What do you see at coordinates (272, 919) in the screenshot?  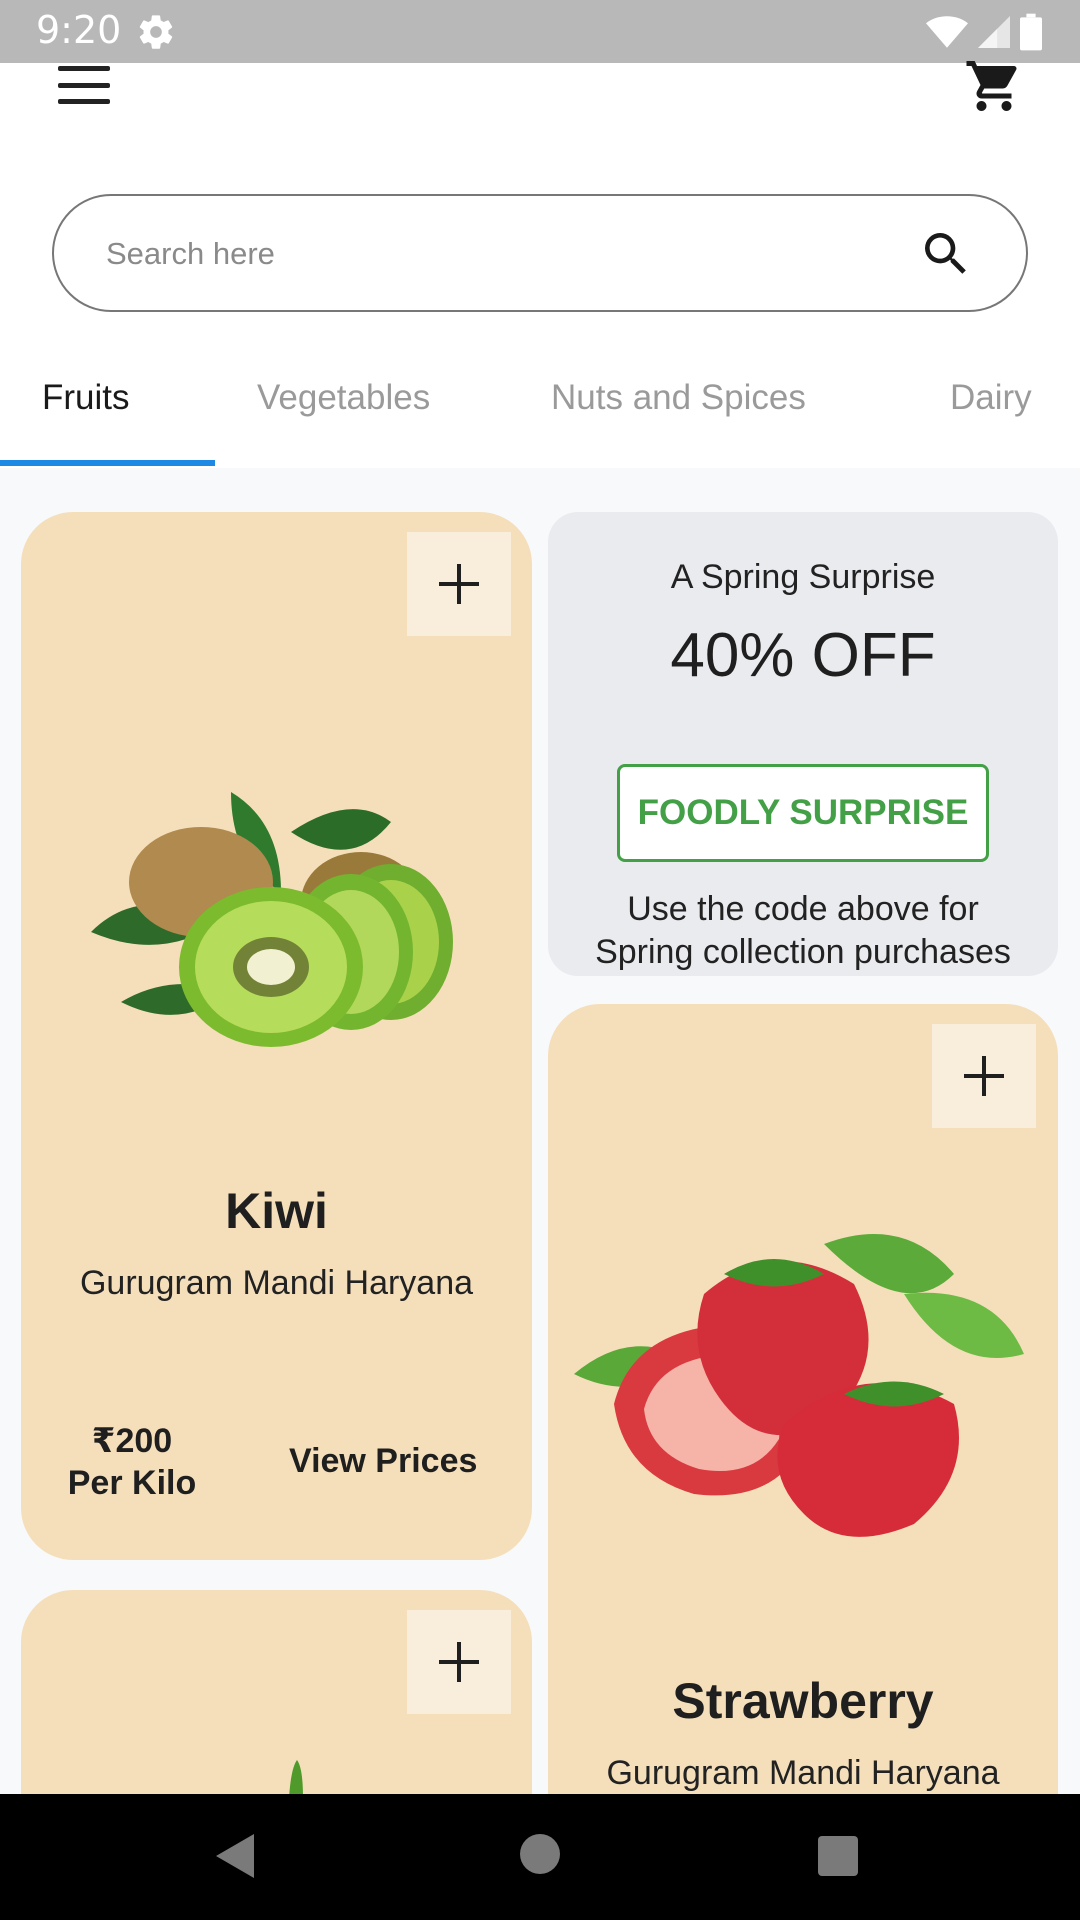 I see `kiwi-image` at bounding box center [272, 919].